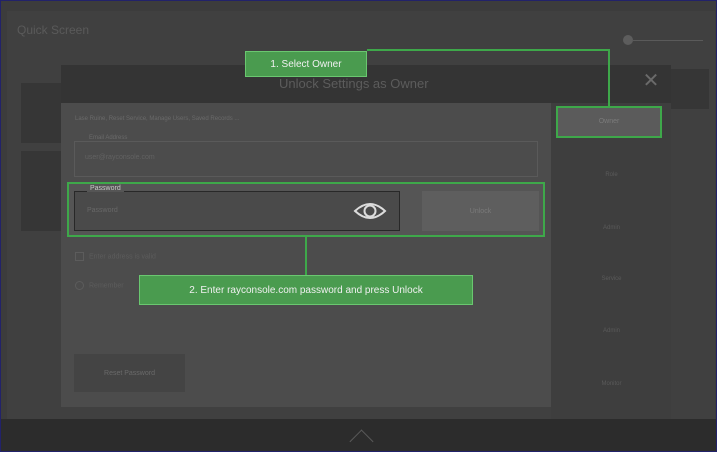 The width and height of the screenshot is (717, 452). Describe the element at coordinates (79, 256) in the screenshot. I see `checkbox-icon` at that location.